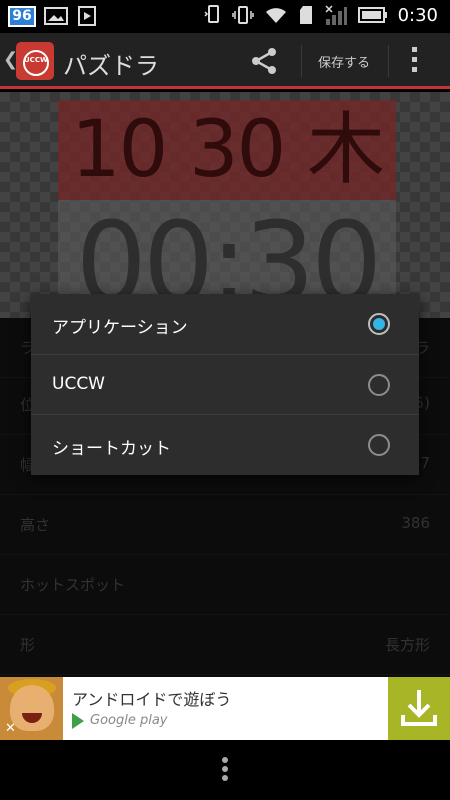  I want to click on action-bar: ❮ UCCW パズドラ 保存する, so click(225, 61).